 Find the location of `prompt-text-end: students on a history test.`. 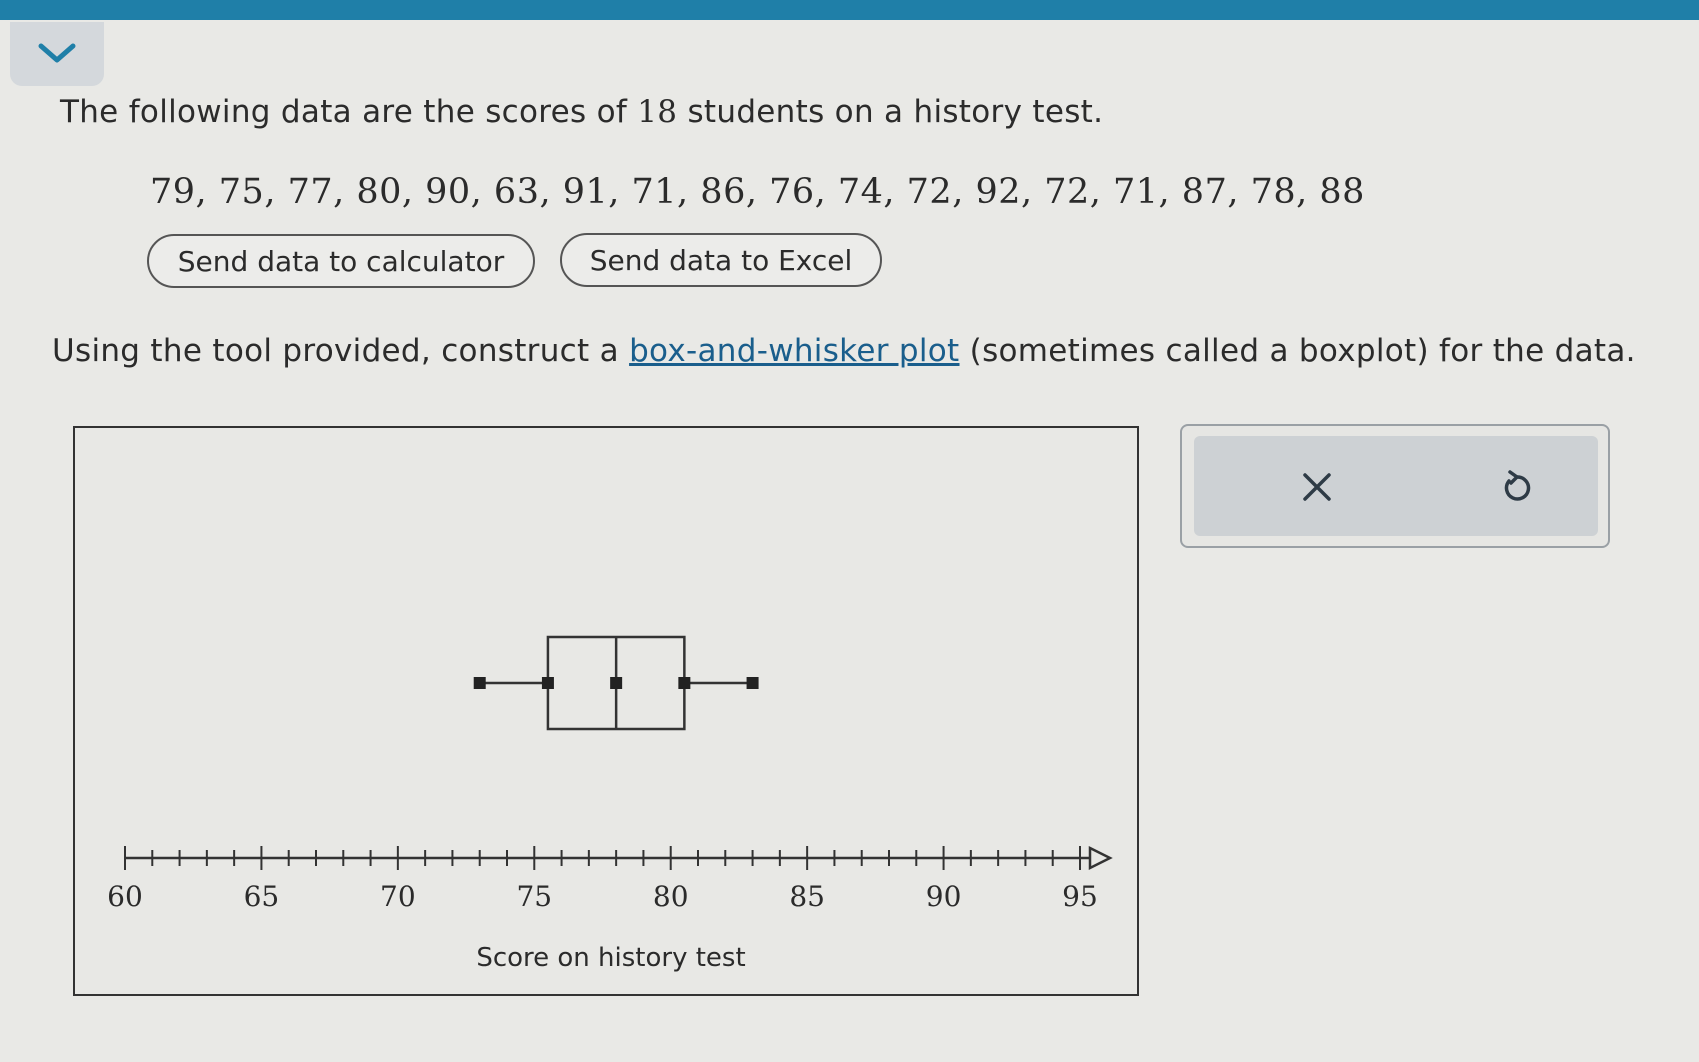

prompt-text-end: students on a history test. is located at coordinates (890, 112).